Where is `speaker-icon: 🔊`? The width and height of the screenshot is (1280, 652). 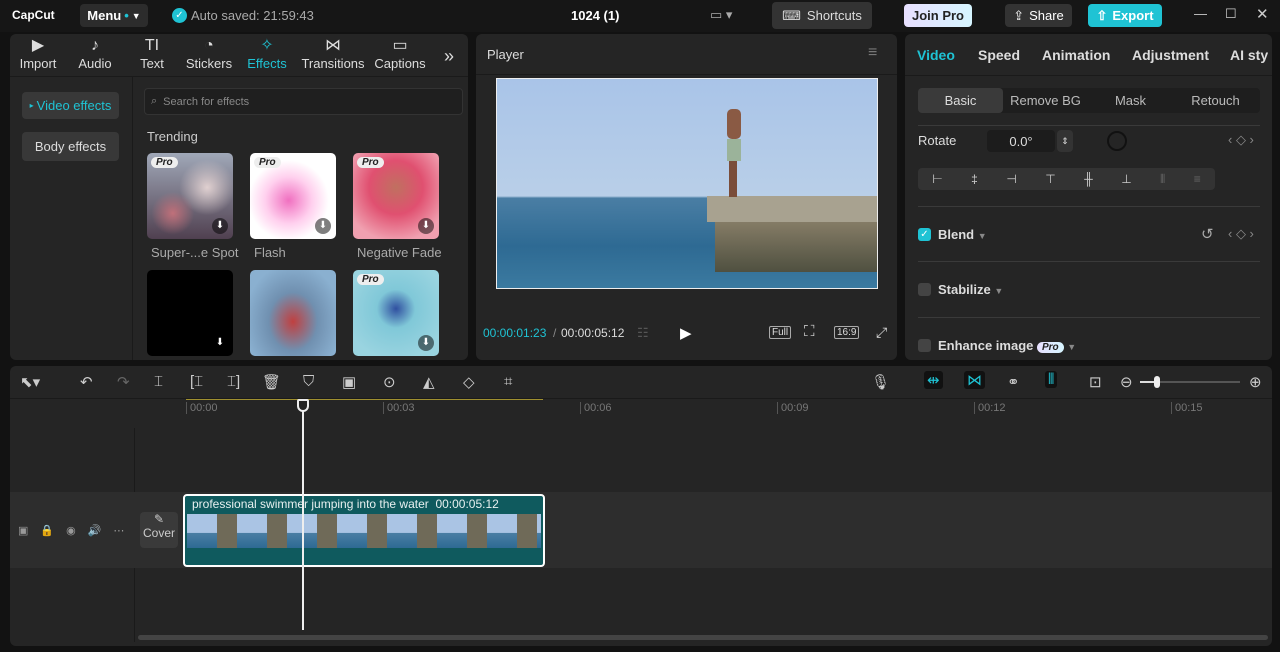
speaker-icon: 🔊 is located at coordinates (95, 530).